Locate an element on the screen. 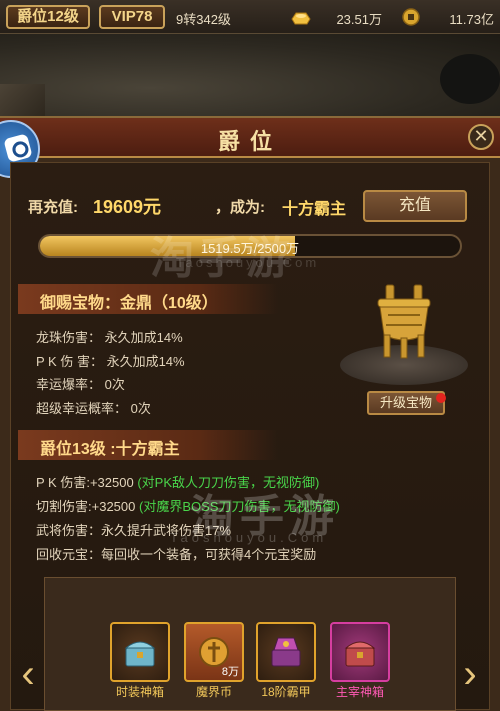 The height and width of the screenshot is (711, 500). dialog-header: 爵位 ✕ is located at coordinates (250, 138).